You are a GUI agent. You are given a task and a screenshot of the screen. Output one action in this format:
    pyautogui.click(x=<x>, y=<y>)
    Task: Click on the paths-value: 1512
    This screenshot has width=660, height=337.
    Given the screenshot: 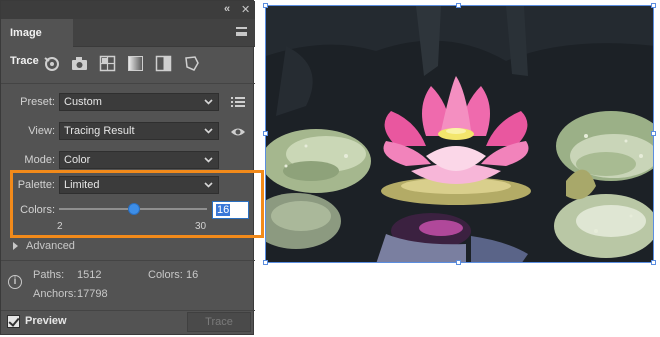 What is the action you would take?
    pyautogui.click(x=89, y=275)
    